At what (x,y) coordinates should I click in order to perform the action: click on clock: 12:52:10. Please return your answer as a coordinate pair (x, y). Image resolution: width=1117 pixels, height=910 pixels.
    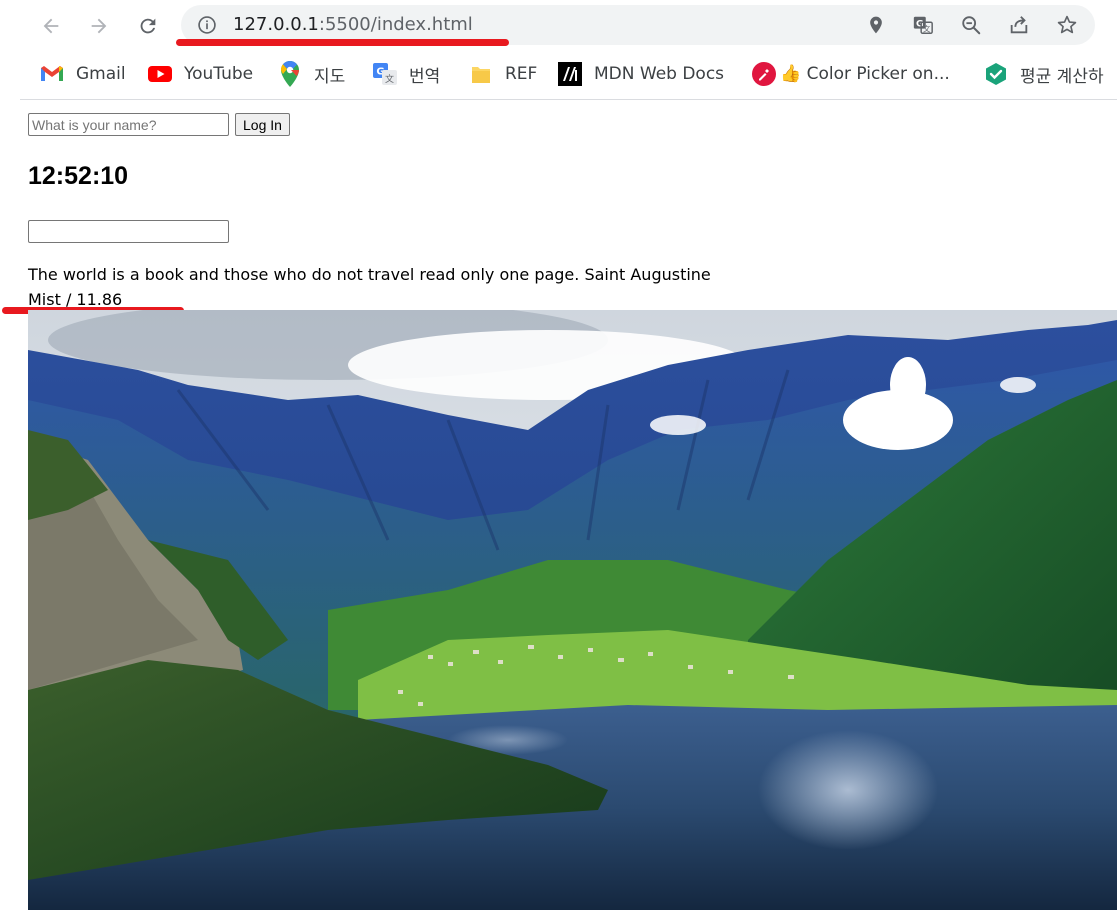
    Looking at the image, I should click on (78, 176).